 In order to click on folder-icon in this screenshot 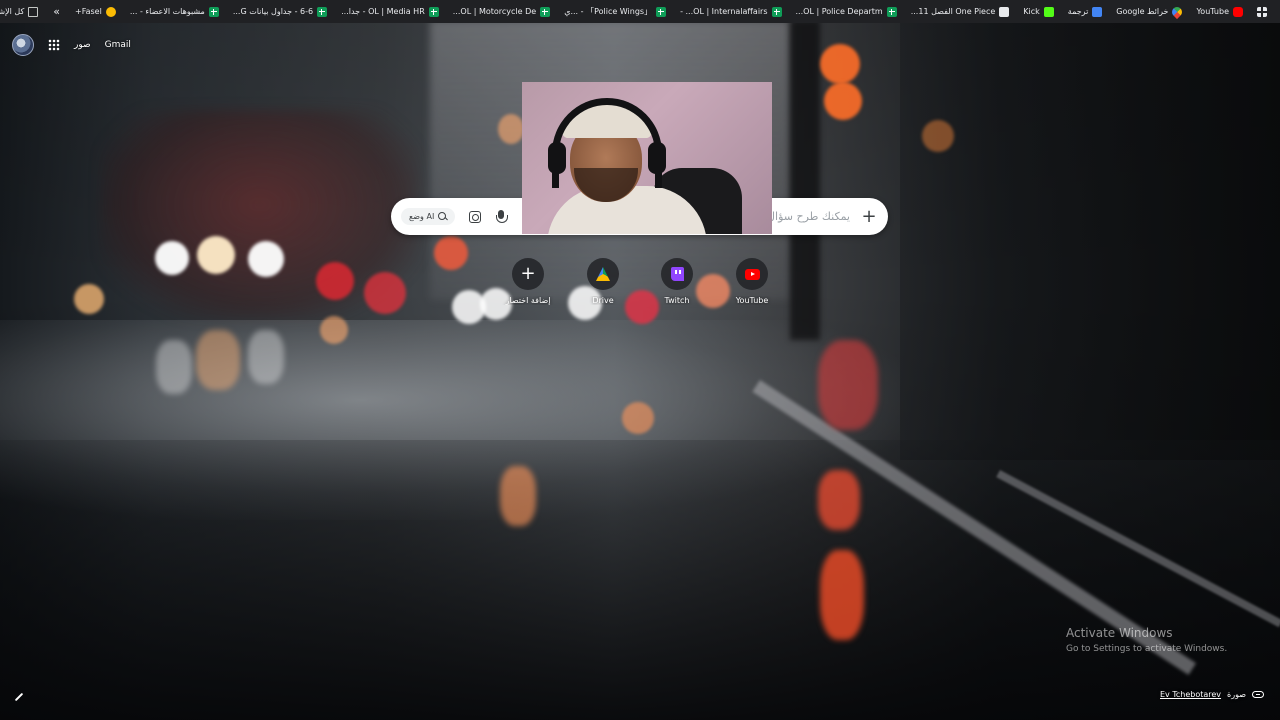, I will do `click(33, 11)`.